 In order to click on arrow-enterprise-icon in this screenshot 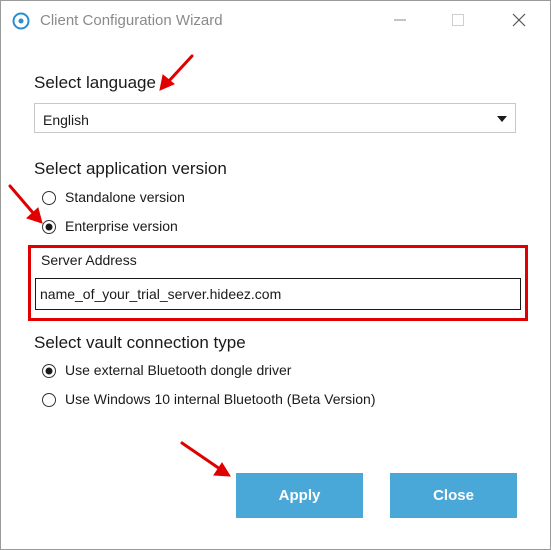, I will do `click(25, 204)`.